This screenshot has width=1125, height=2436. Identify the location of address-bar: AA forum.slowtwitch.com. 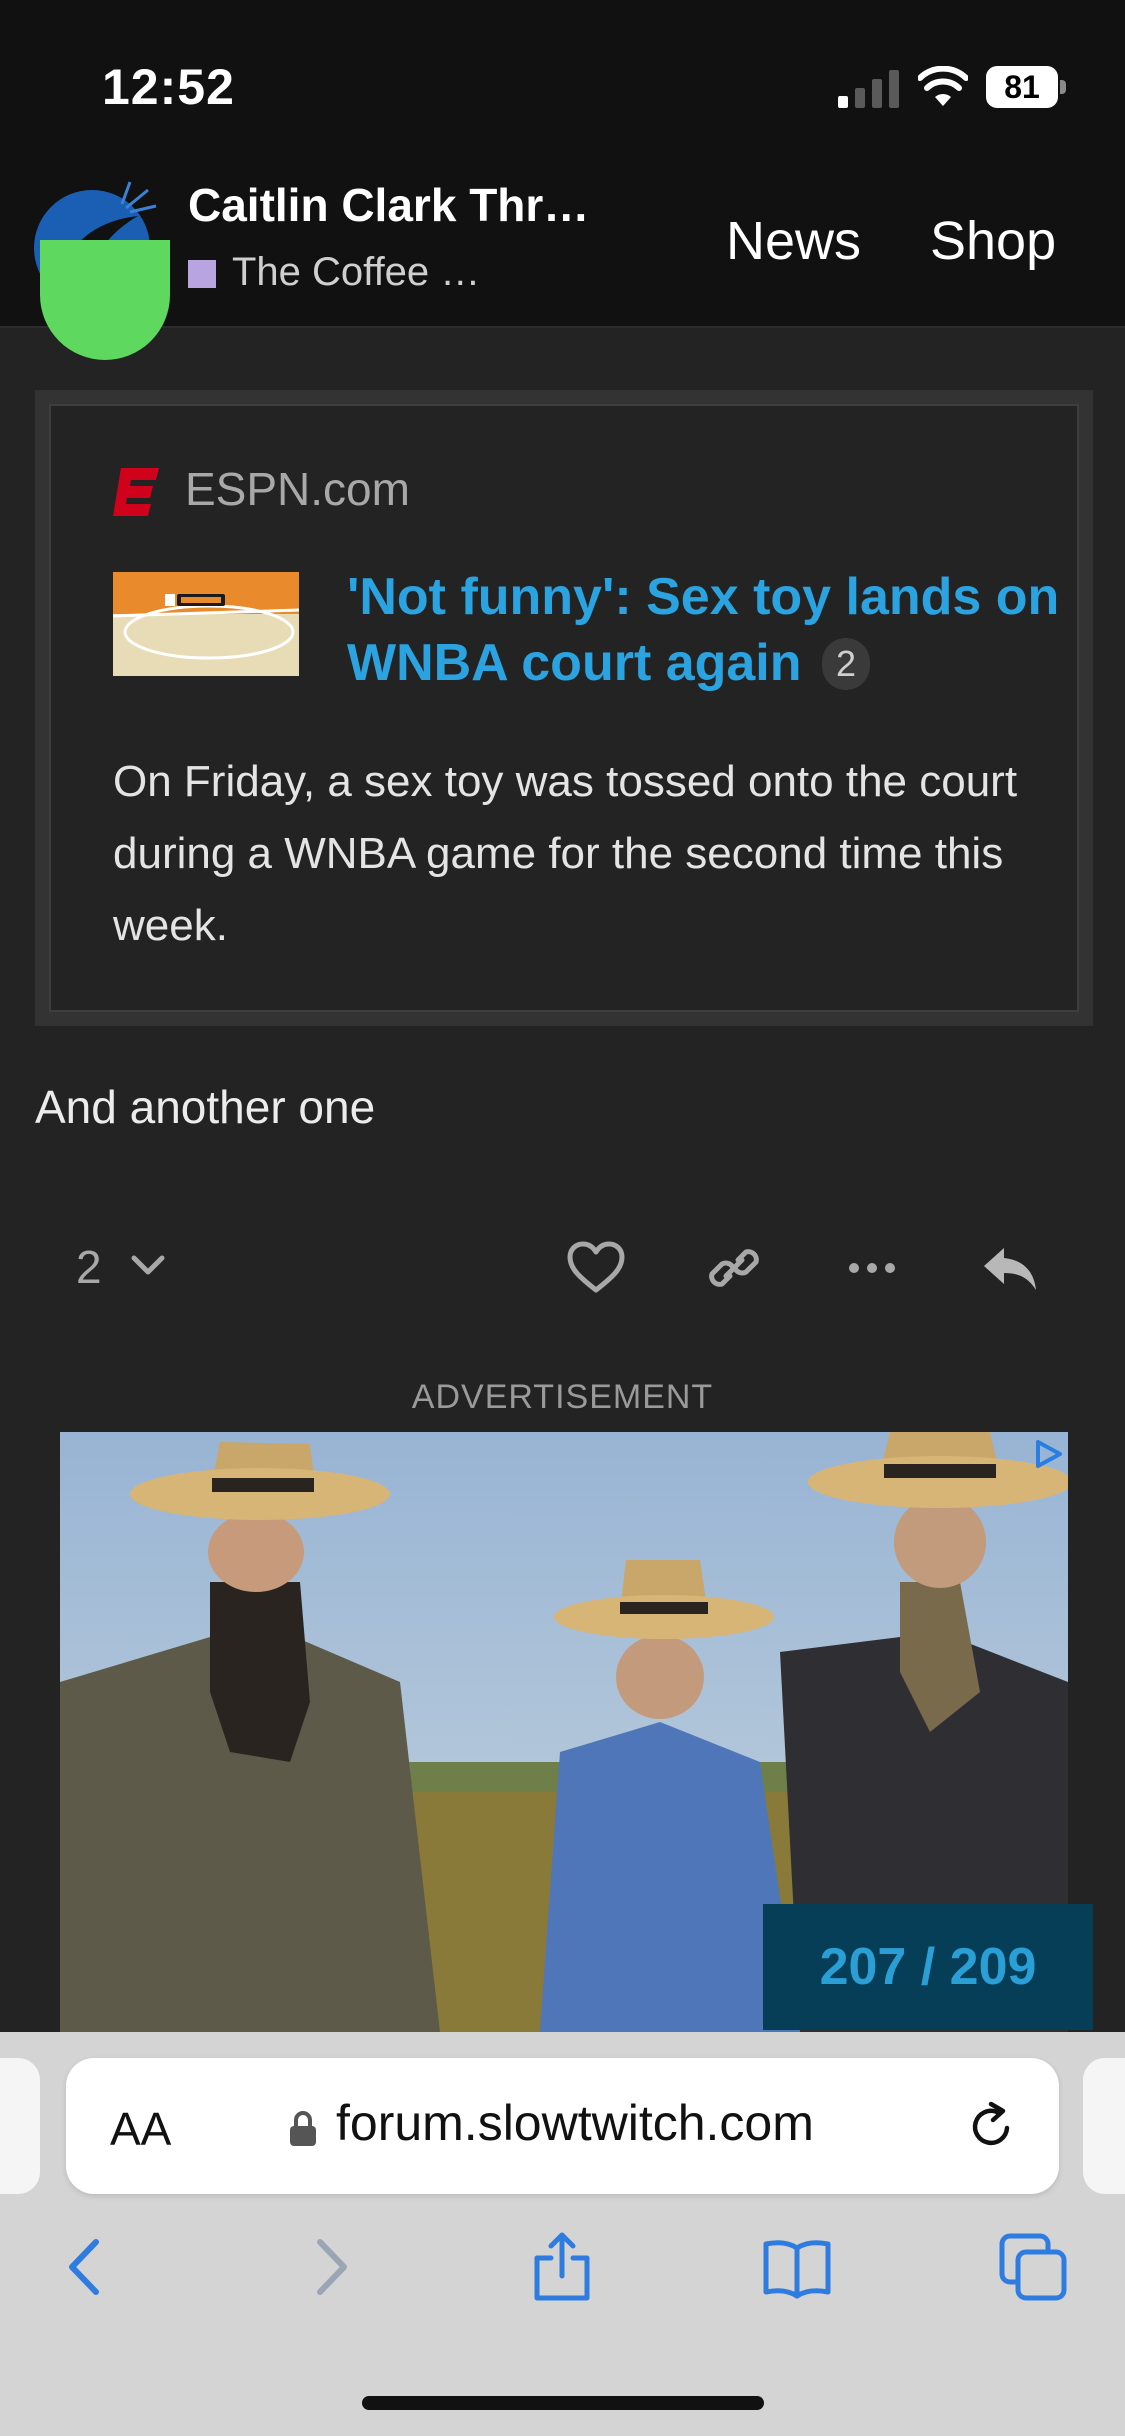
(562, 2126).